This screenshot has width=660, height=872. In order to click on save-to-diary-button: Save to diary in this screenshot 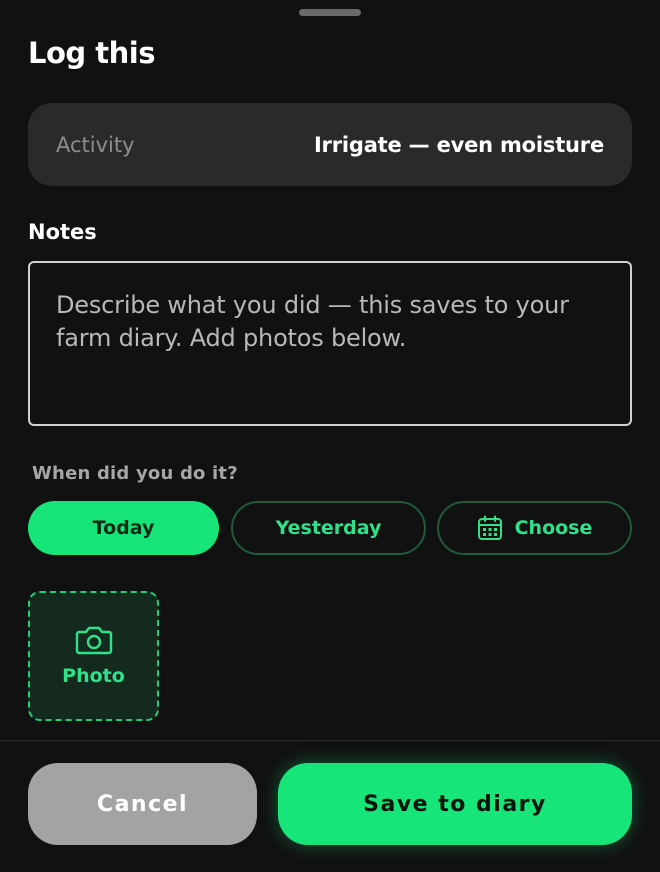, I will do `click(455, 804)`.